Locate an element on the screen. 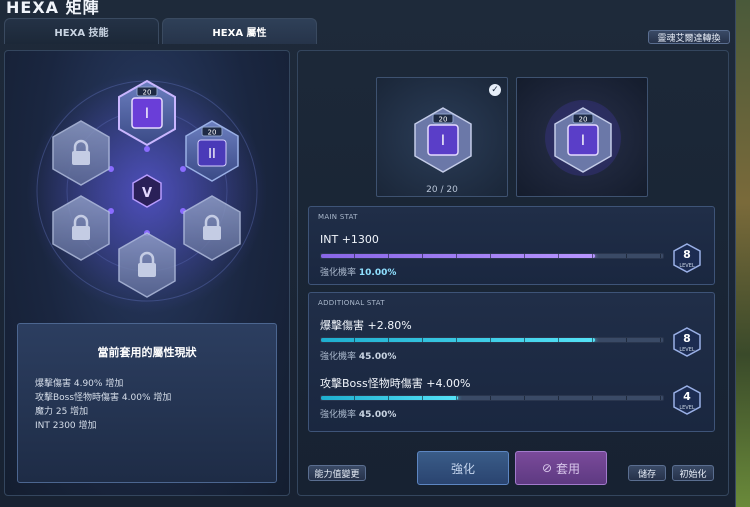 This screenshot has width=750, height=507. apply-button: ⊘ 套用 is located at coordinates (561, 468).